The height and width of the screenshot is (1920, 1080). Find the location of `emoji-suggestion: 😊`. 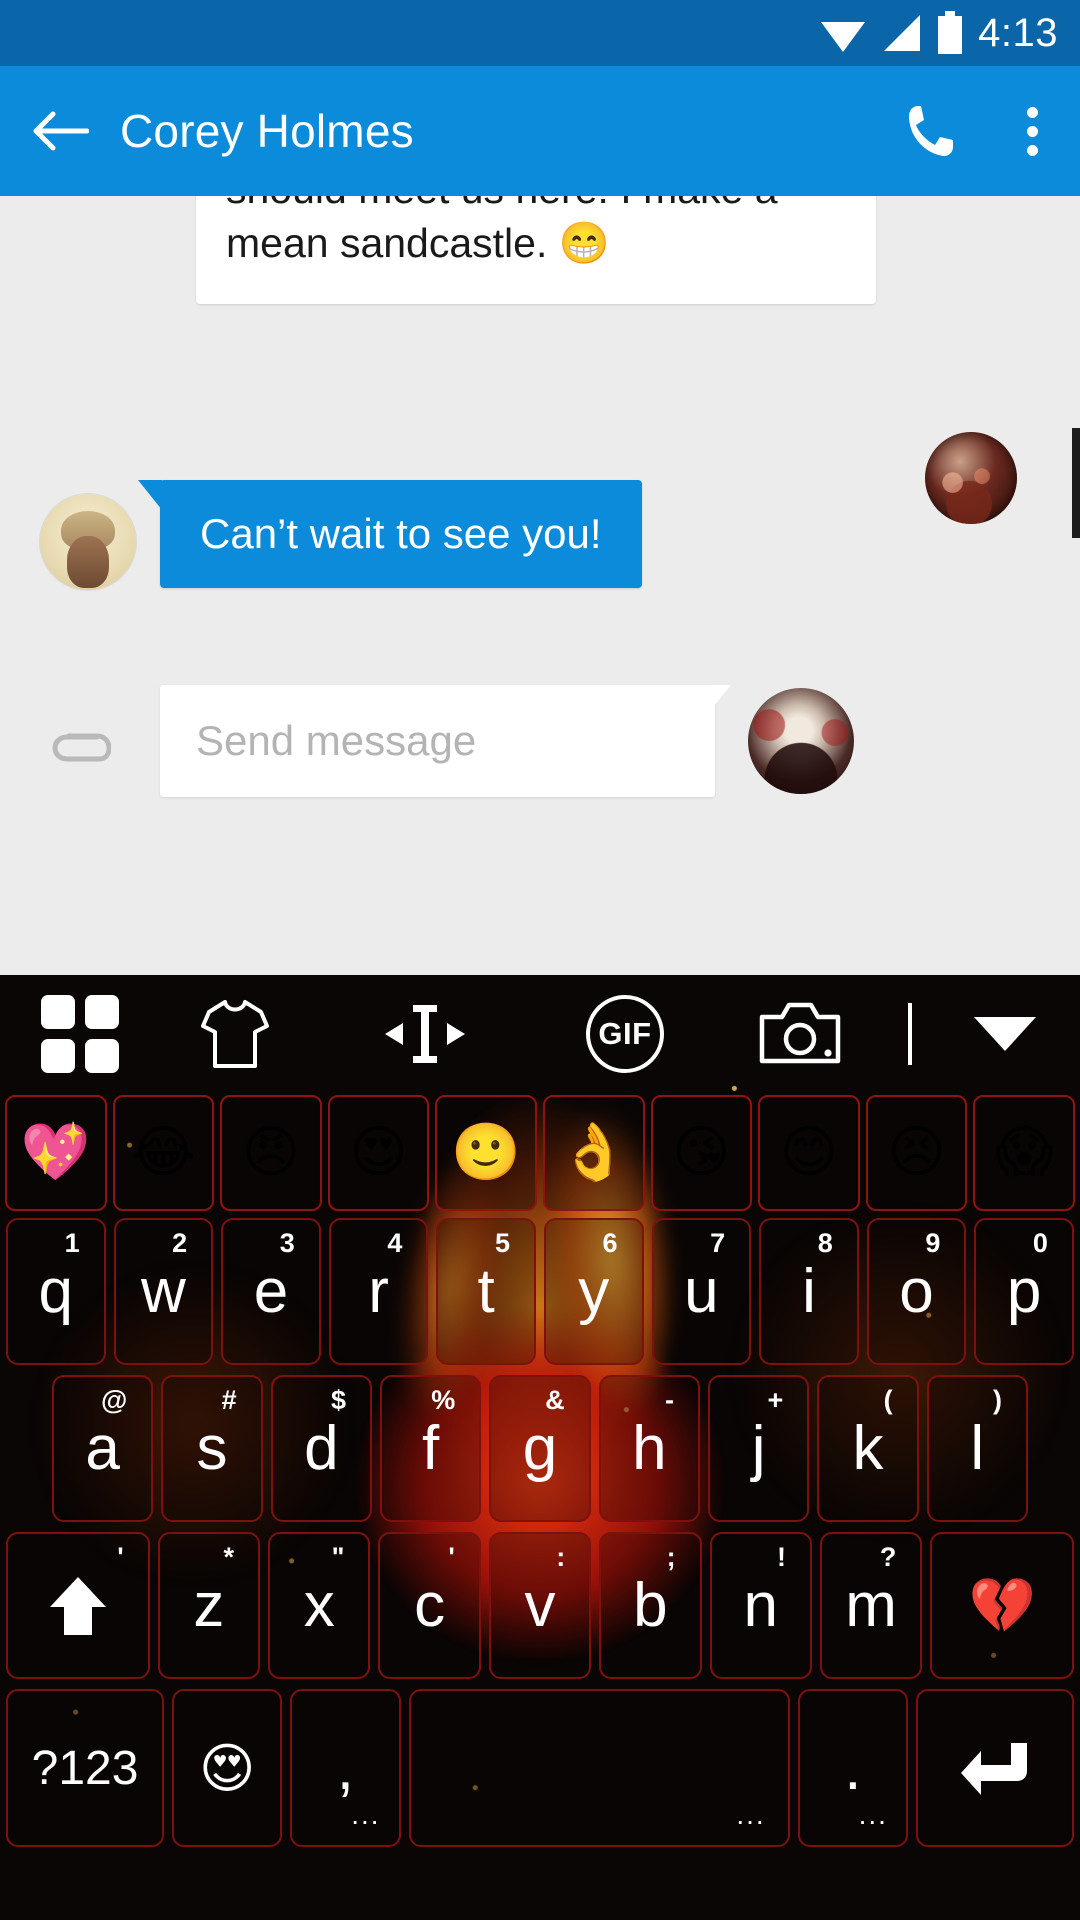

emoji-suggestion: 😊 is located at coordinates (809, 1153).